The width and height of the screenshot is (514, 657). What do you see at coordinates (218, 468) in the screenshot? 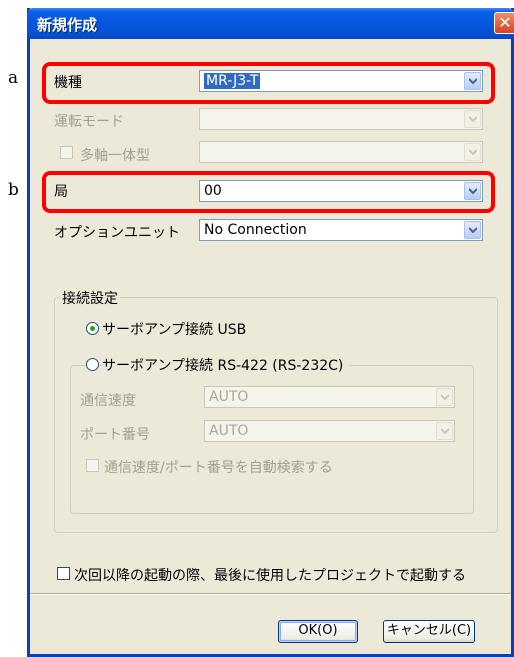
I see `autosearch-label: 通信速度/ポート番号を自動検索する` at bounding box center [218, 468].